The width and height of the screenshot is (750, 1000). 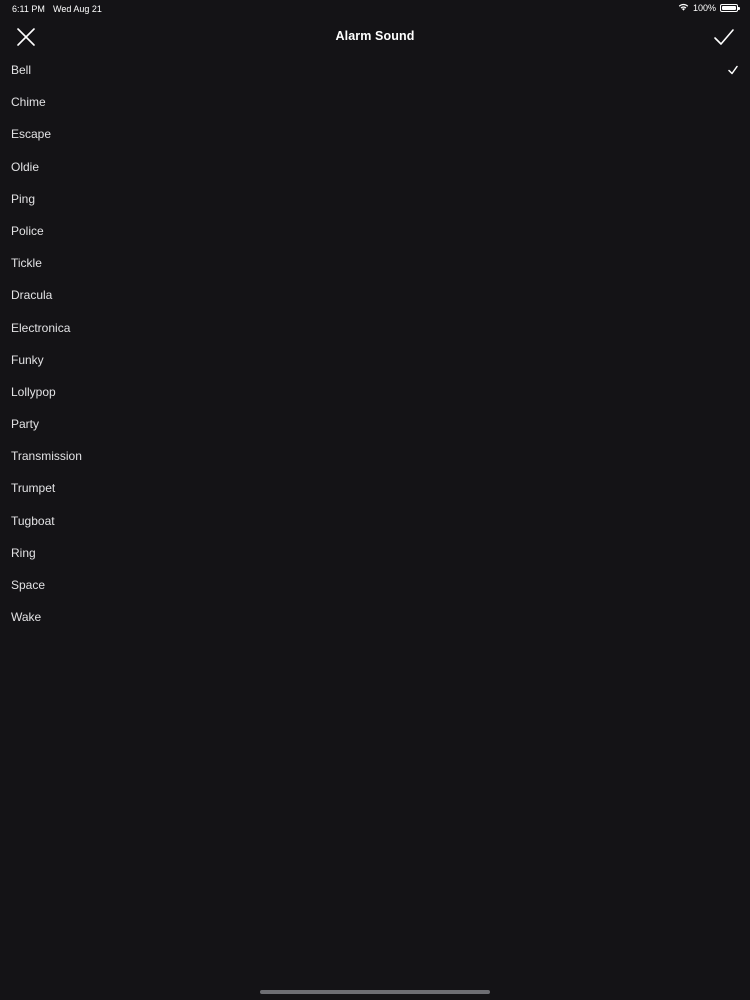 What do you see at coordinates (375, 70) in the screenshot?
I see `sound-option-bell: Bell` at bounding box center [375, 70].